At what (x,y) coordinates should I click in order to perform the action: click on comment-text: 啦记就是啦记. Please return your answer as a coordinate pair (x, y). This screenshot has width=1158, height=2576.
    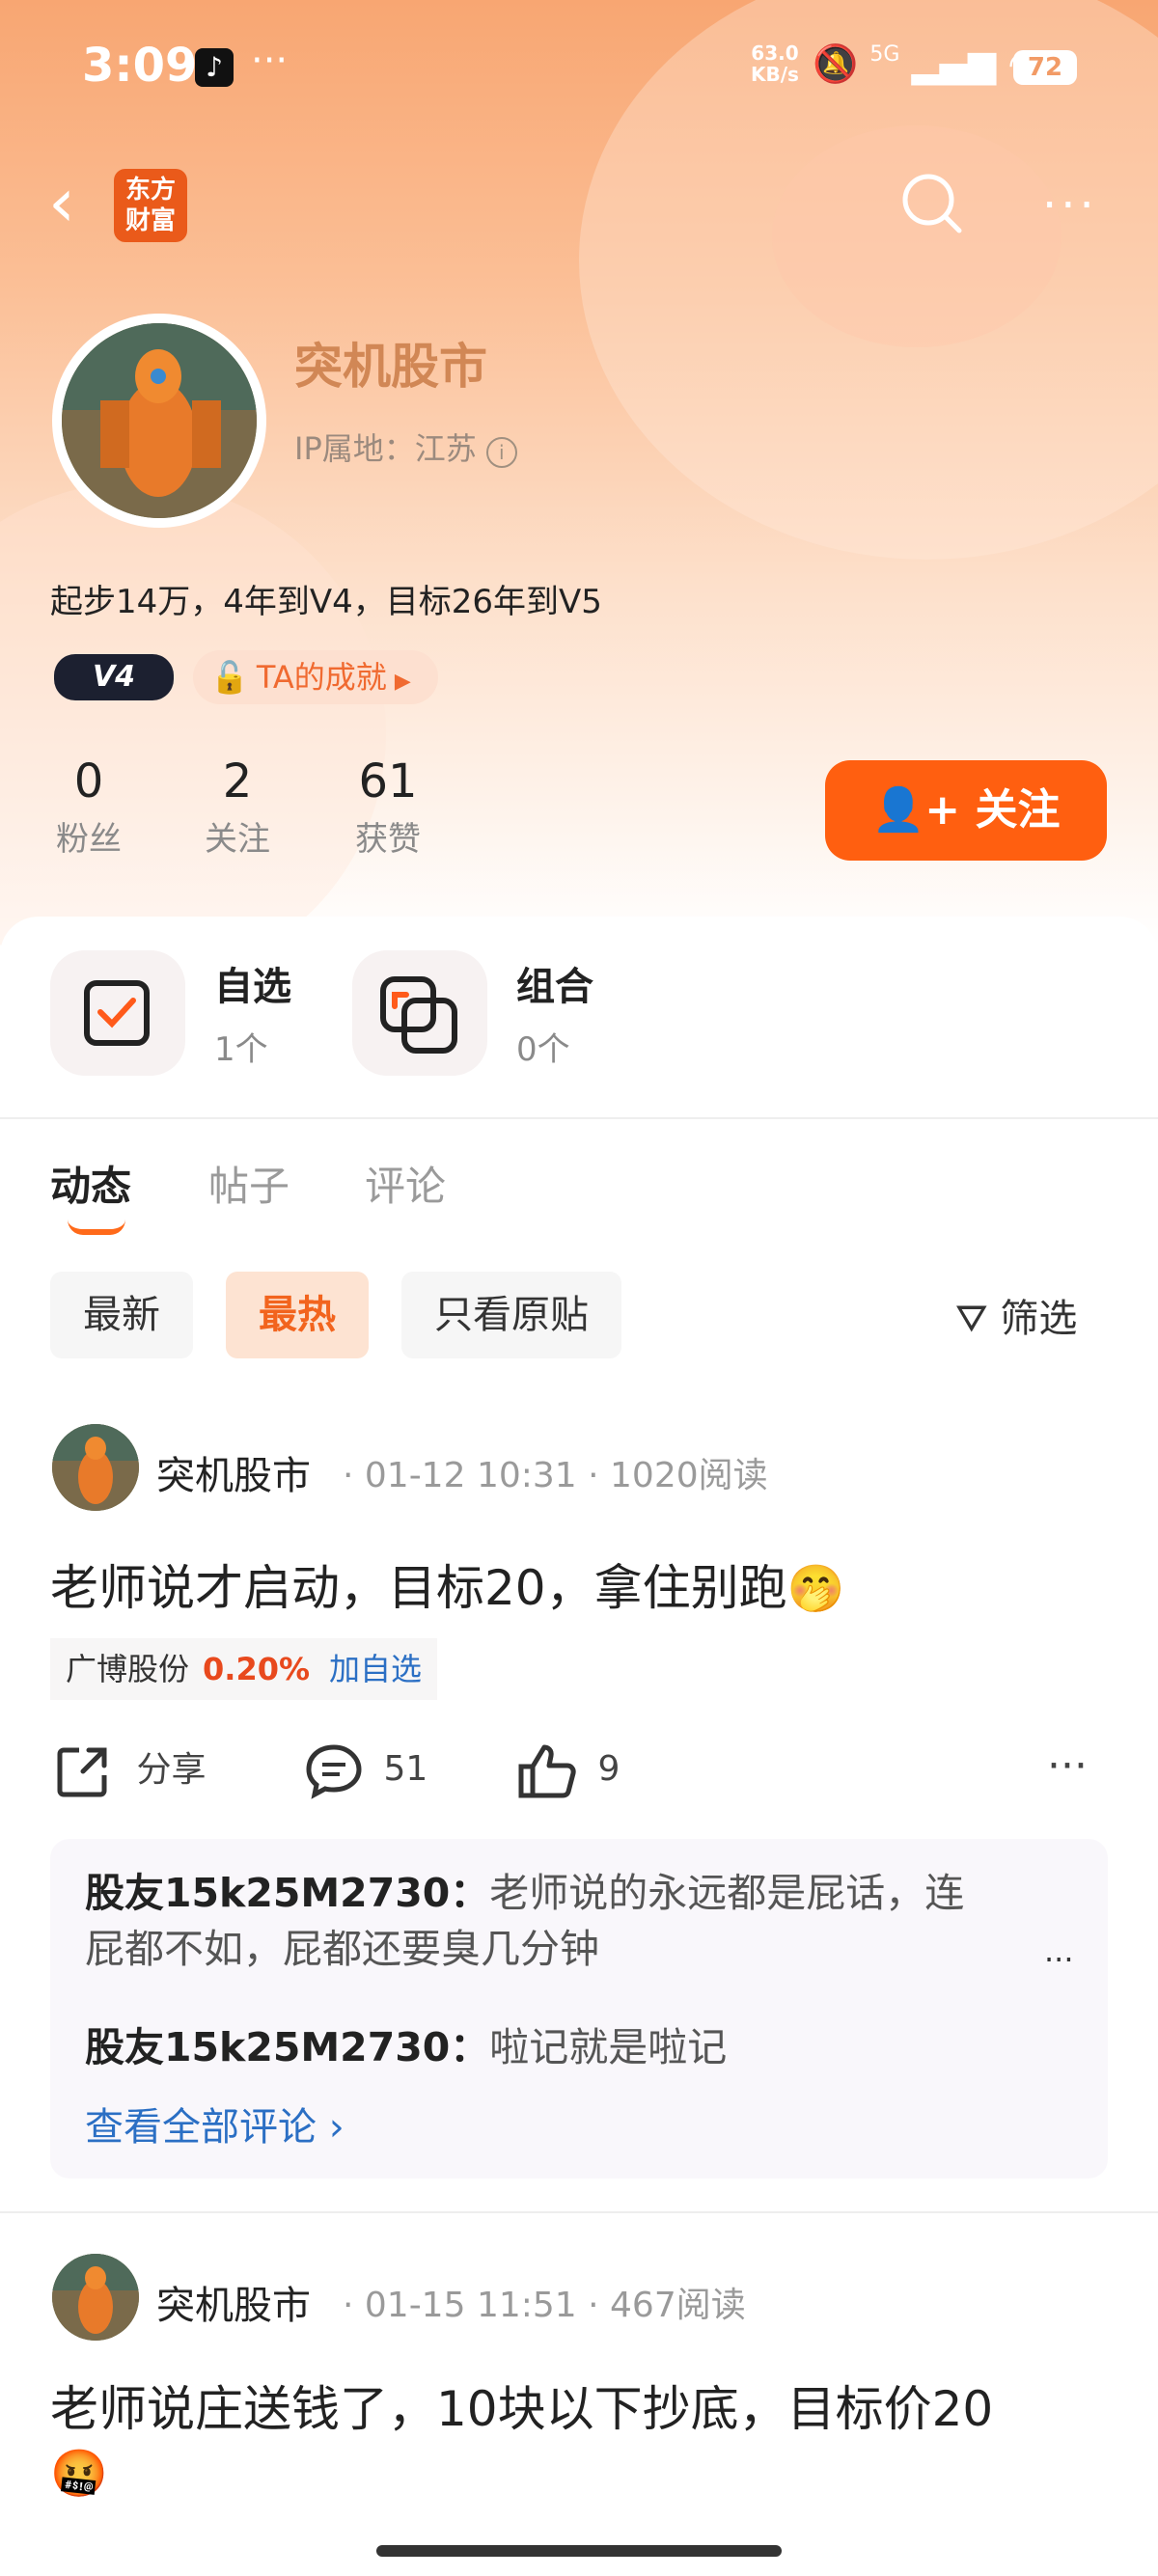
    Looking at the image, I should click on (608, 2047).